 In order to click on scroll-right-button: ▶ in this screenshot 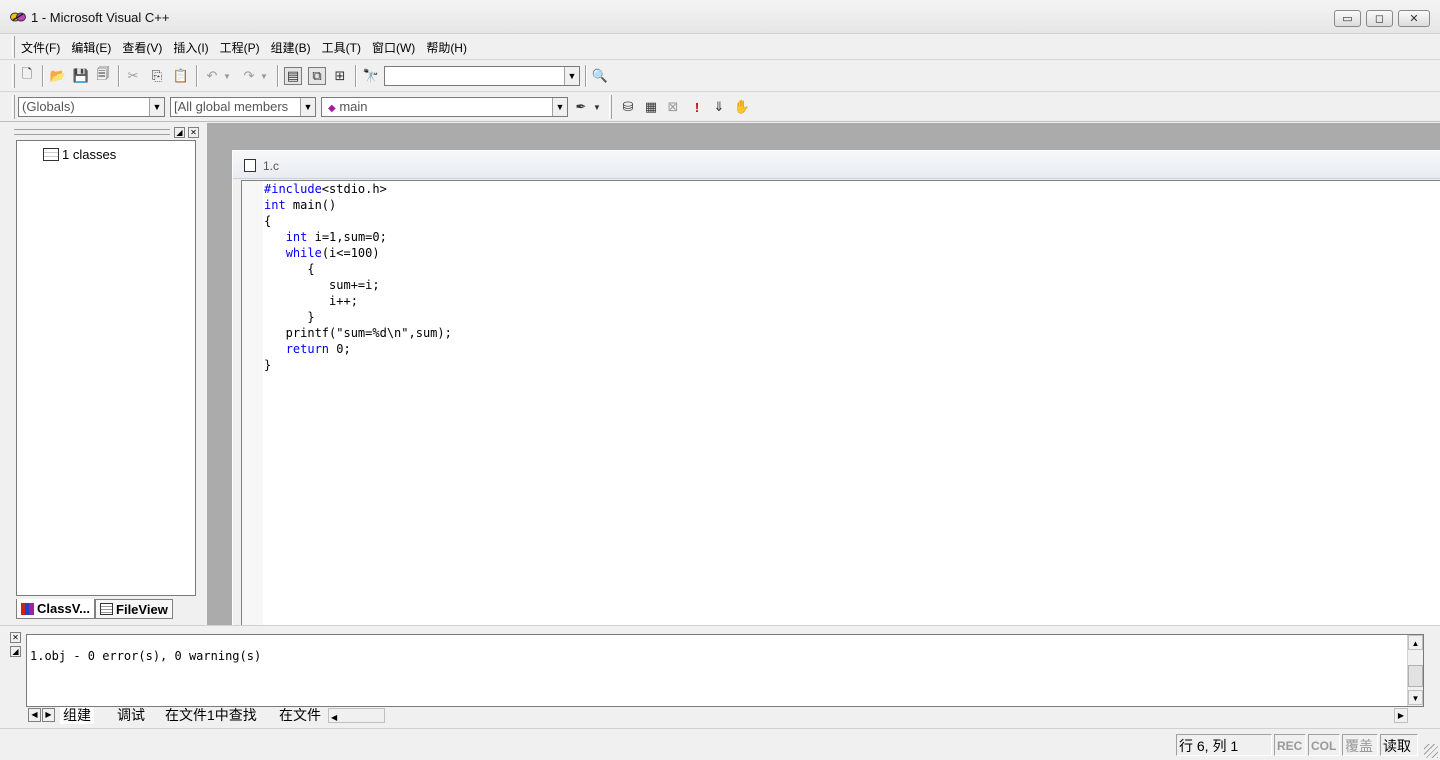, I will do `click(1401, 715)`.